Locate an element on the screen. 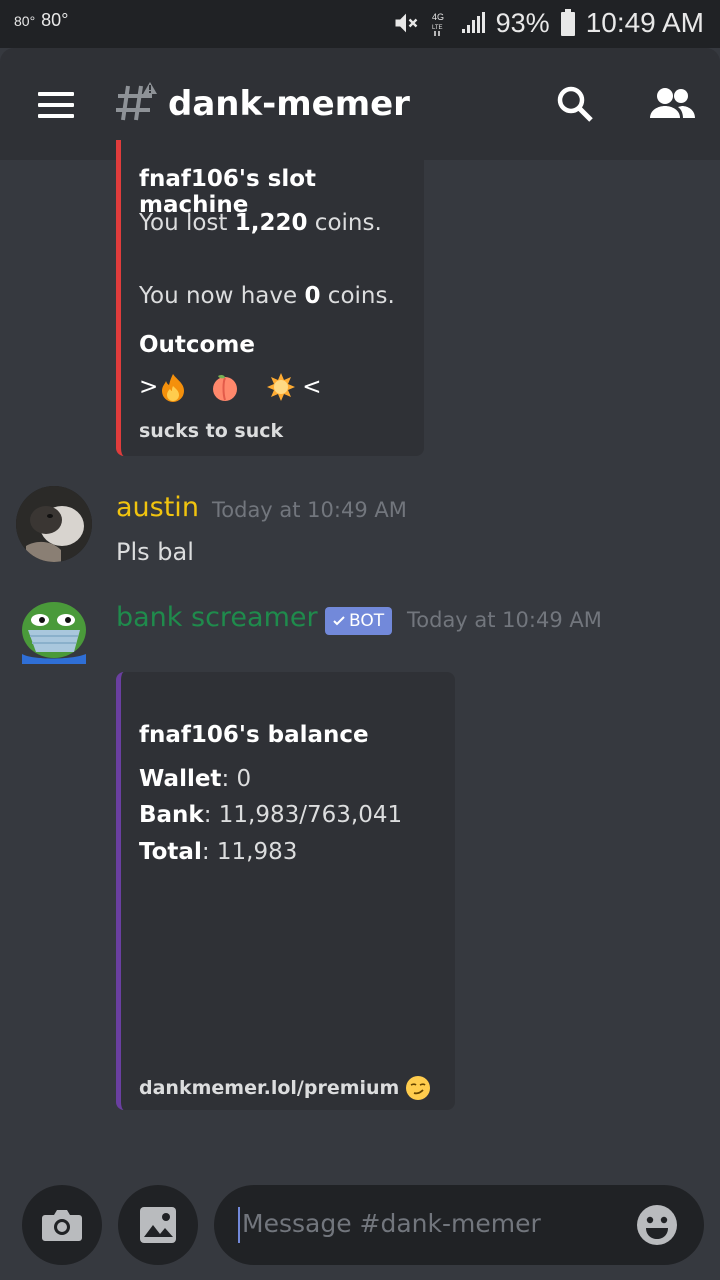  emoji-picker-icon is located at coordinates (657, 1225).